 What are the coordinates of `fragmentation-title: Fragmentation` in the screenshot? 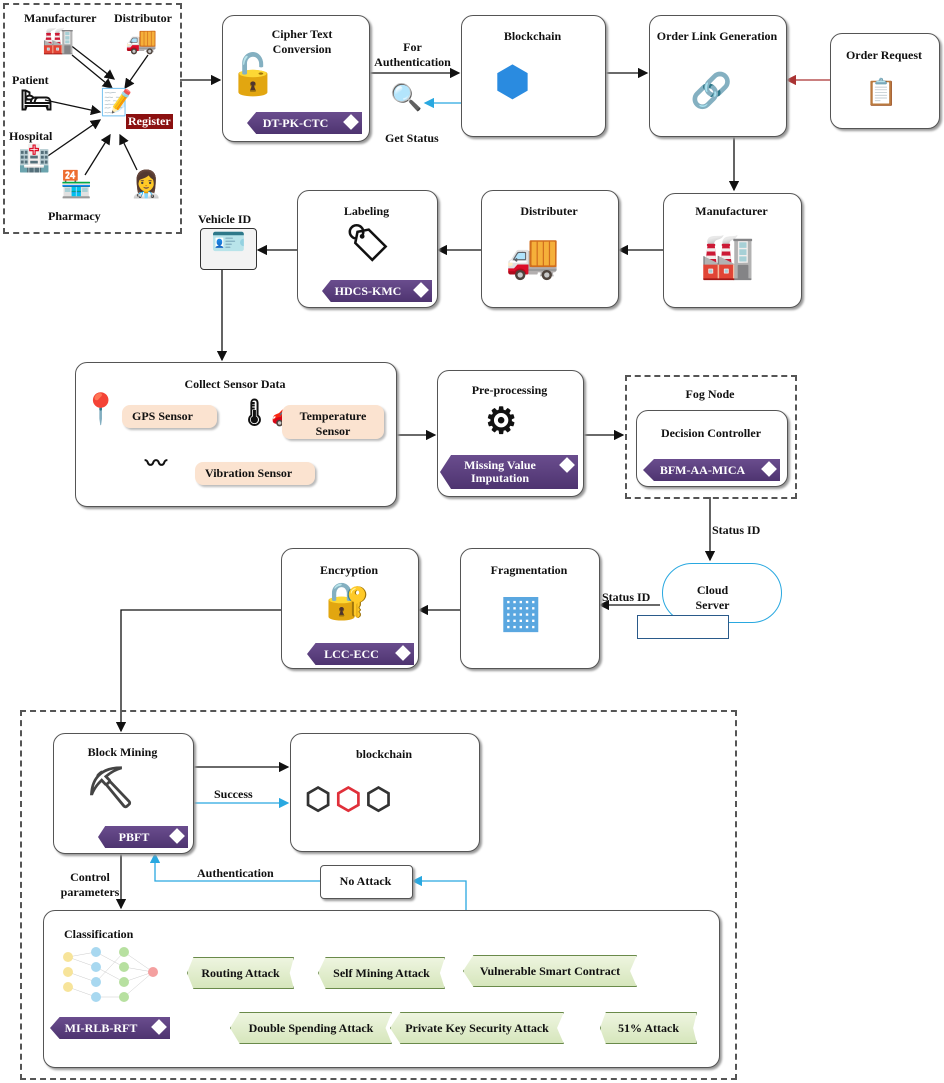 It's located at (529, 570).